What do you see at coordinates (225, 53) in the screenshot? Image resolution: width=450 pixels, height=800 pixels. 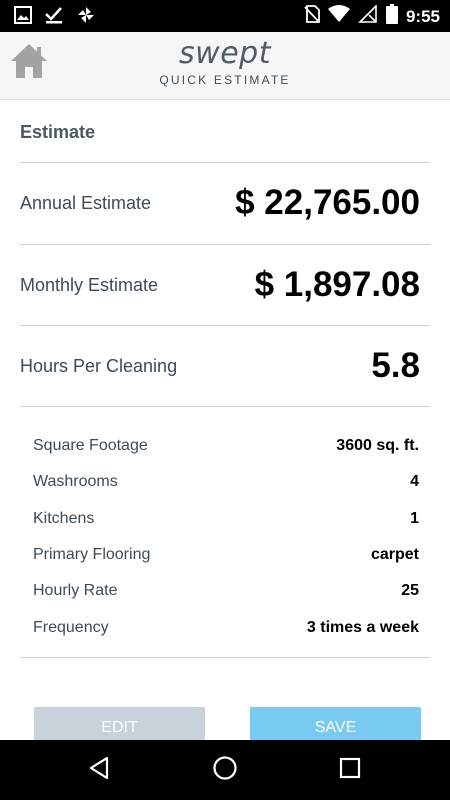 I see `app-brand: swept` at bounding box center [225, 53].